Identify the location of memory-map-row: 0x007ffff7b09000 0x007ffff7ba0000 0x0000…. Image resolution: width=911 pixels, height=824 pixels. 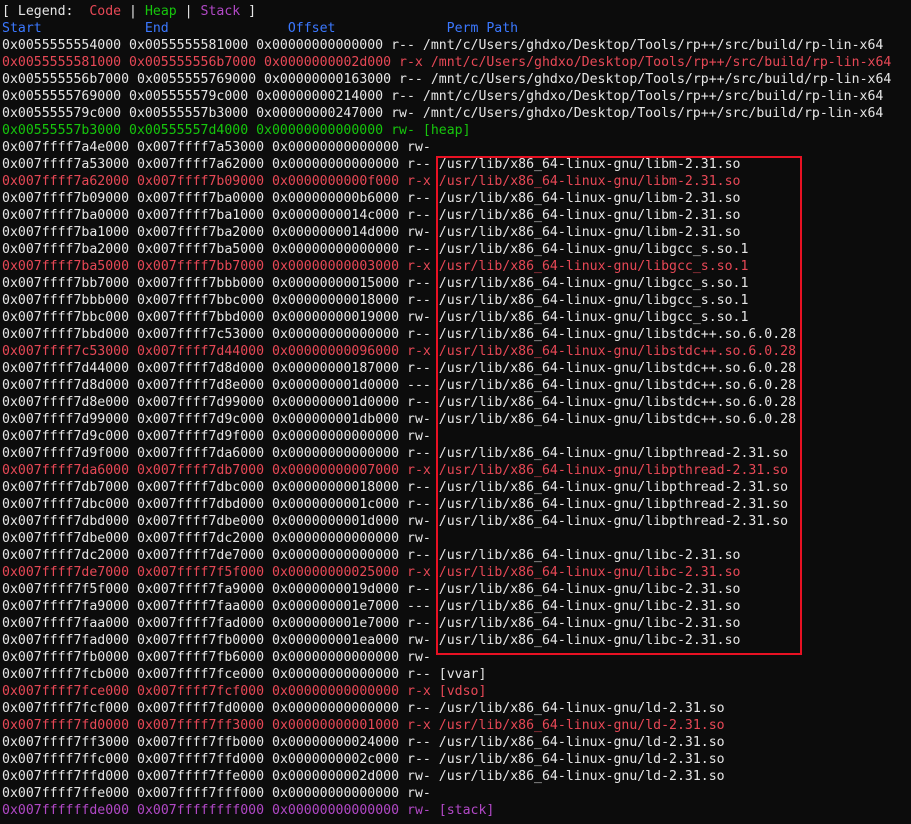
(456, 198).